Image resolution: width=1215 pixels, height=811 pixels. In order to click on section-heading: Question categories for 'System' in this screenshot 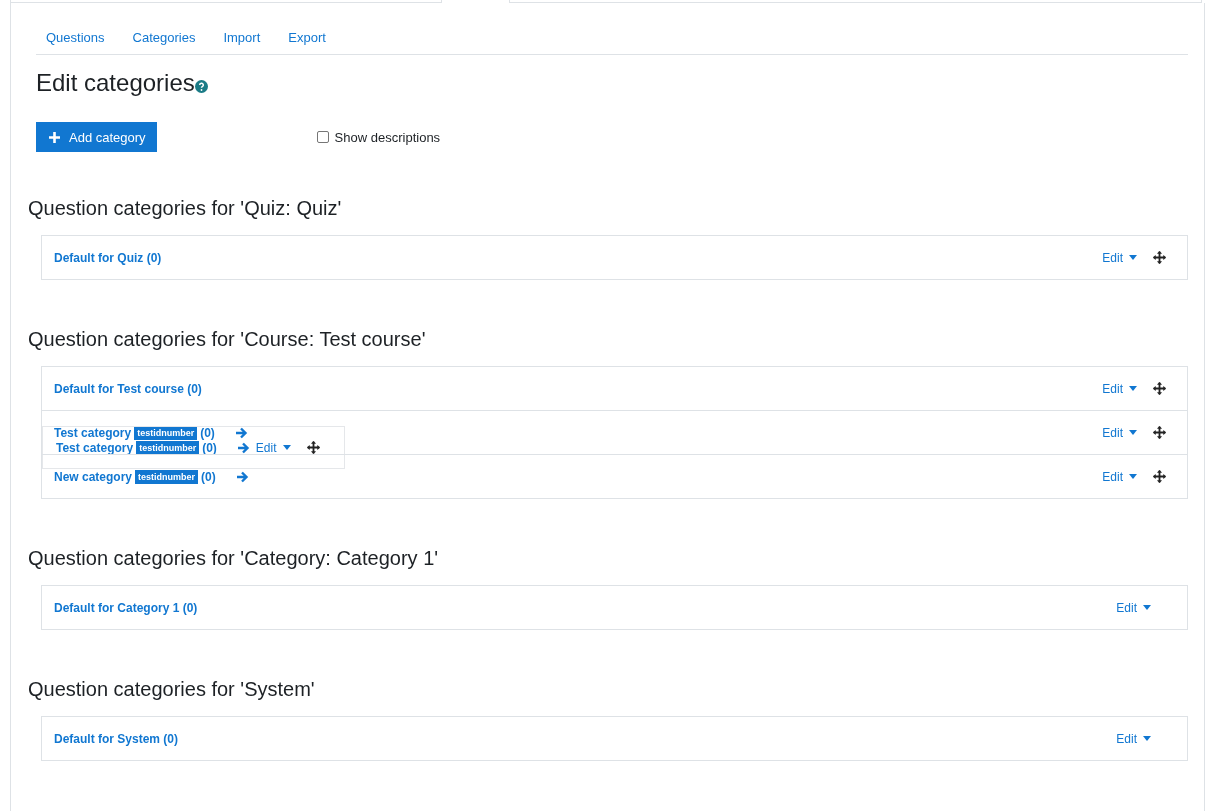, I will do `click(172, 689)`.